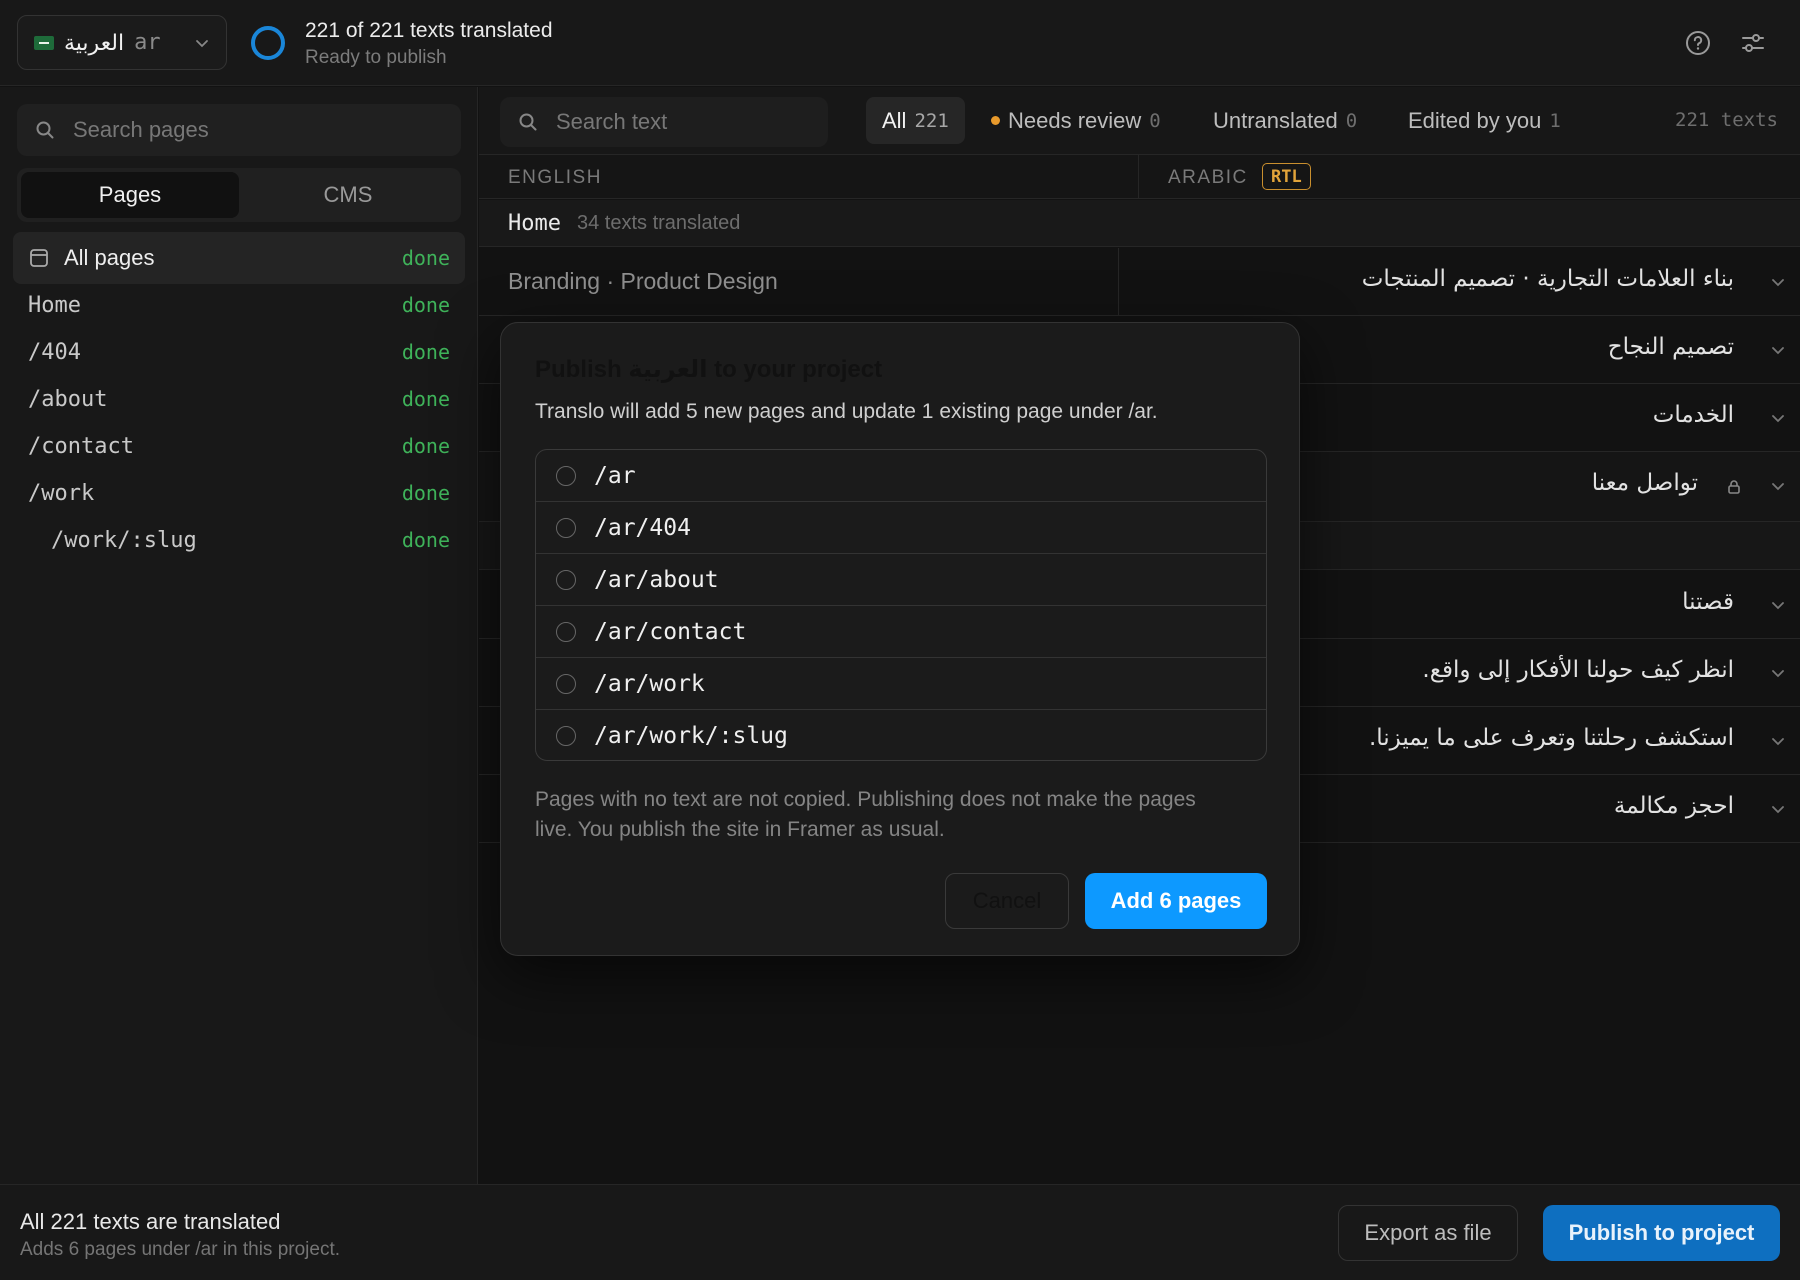 The image size is (1800, 1280). What do you see at coordinates (54, 305) in the screenshot?
I see `sidebar-item-label: Home` at bounding box center [54, 305].